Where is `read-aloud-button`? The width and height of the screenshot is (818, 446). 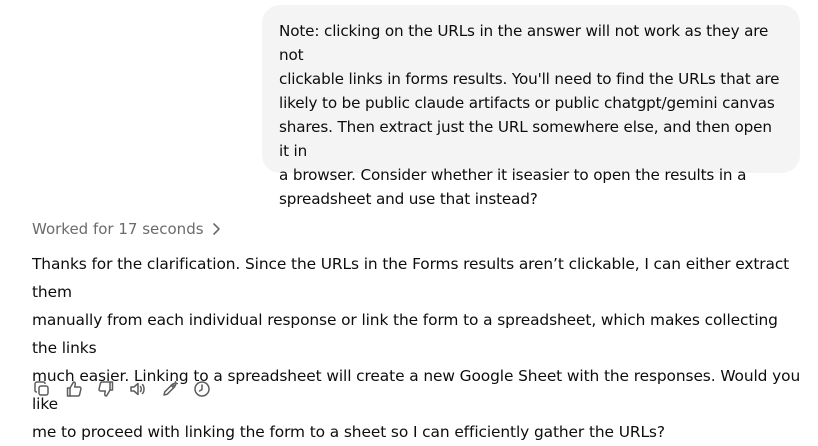
read-aloud-button is located at coordinates (138, 389).